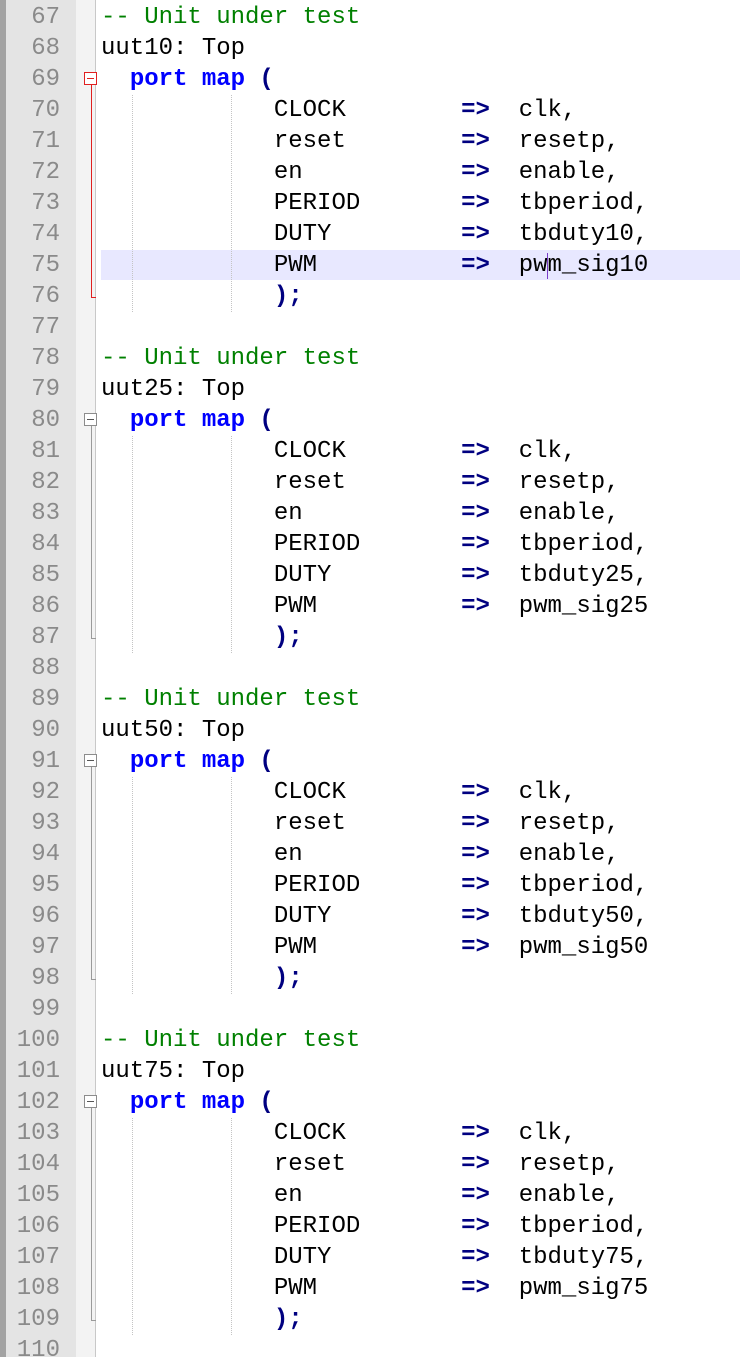 This screenshot has width=740, height=1357. I want to click on actual-signal: pwm_sig10, so click(583, 265).